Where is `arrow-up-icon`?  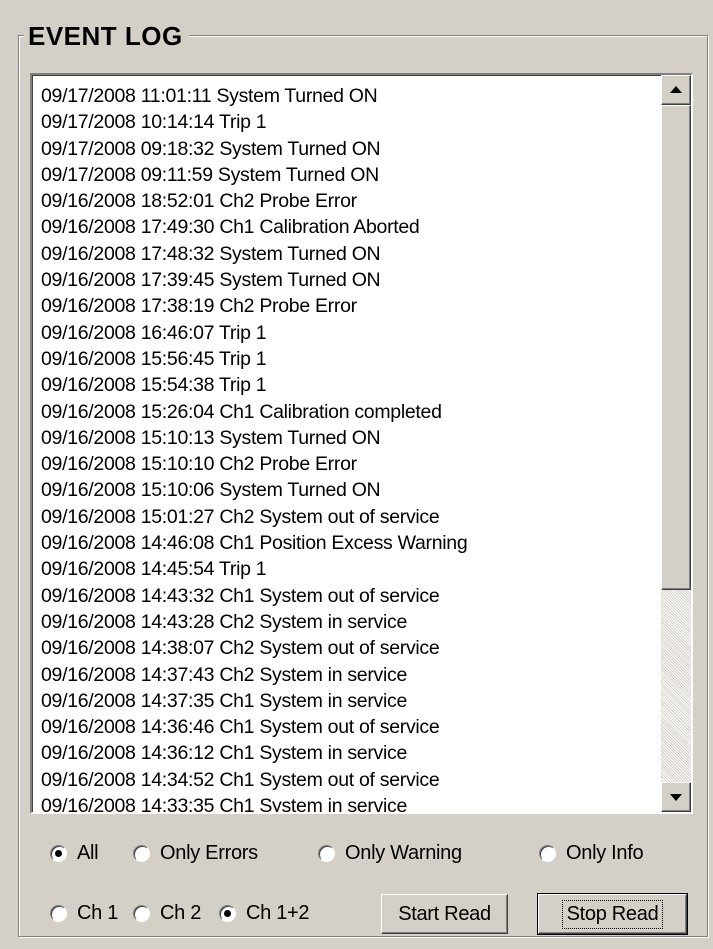
arrow-up-icon is located at coordinates (676, 89).